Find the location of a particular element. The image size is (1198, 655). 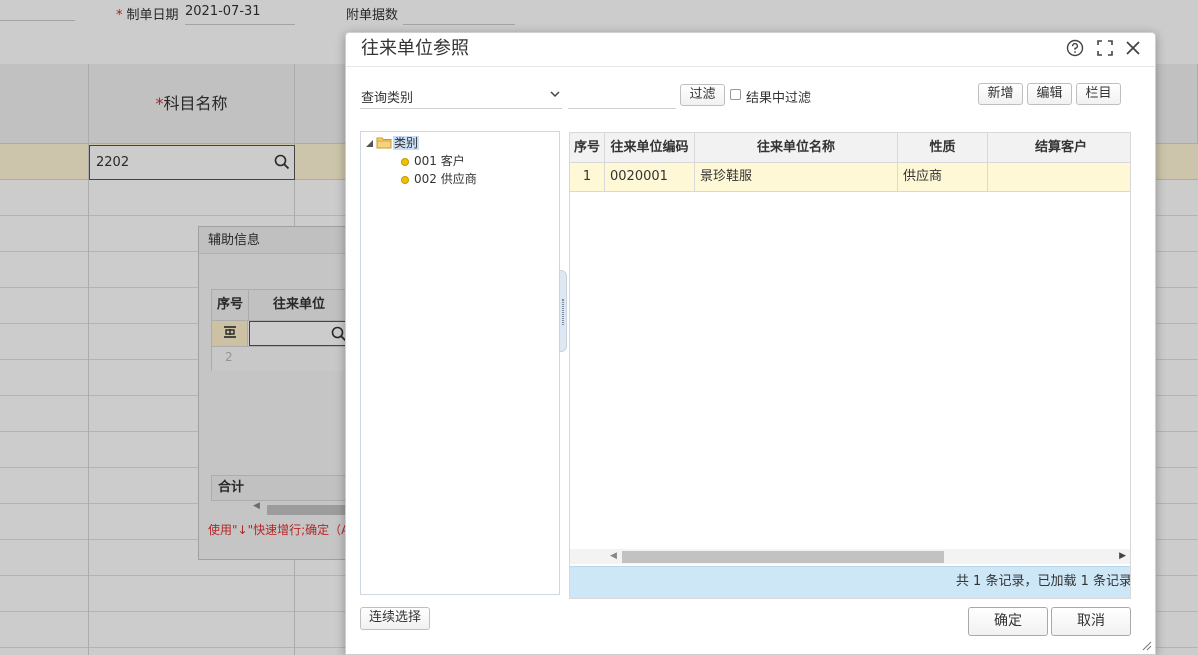

grid-header: 序号 往来单位编码 往来单位名称 性质 结算客户 is located at coordinates (850, 148).